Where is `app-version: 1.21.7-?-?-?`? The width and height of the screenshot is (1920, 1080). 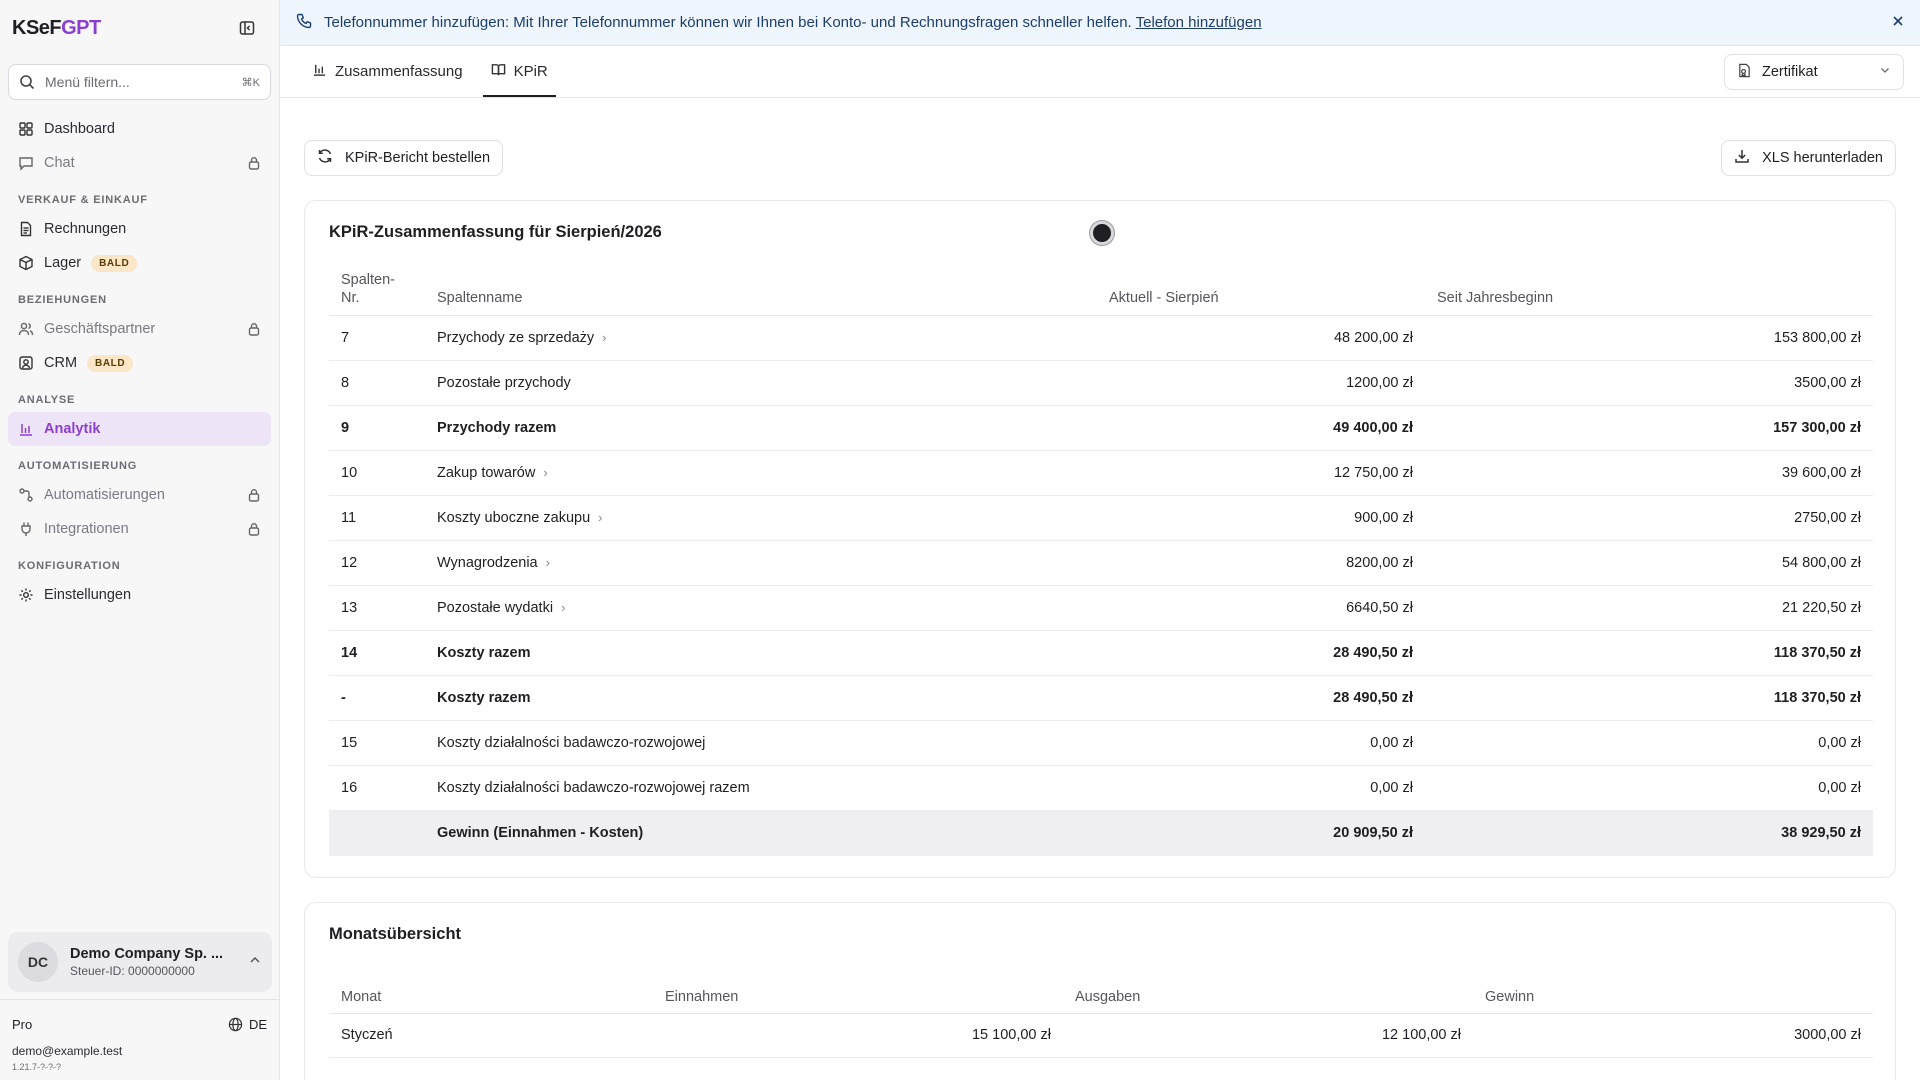
app-version: 1.21.7-?-?-? is located at coordinates (37, 1067).